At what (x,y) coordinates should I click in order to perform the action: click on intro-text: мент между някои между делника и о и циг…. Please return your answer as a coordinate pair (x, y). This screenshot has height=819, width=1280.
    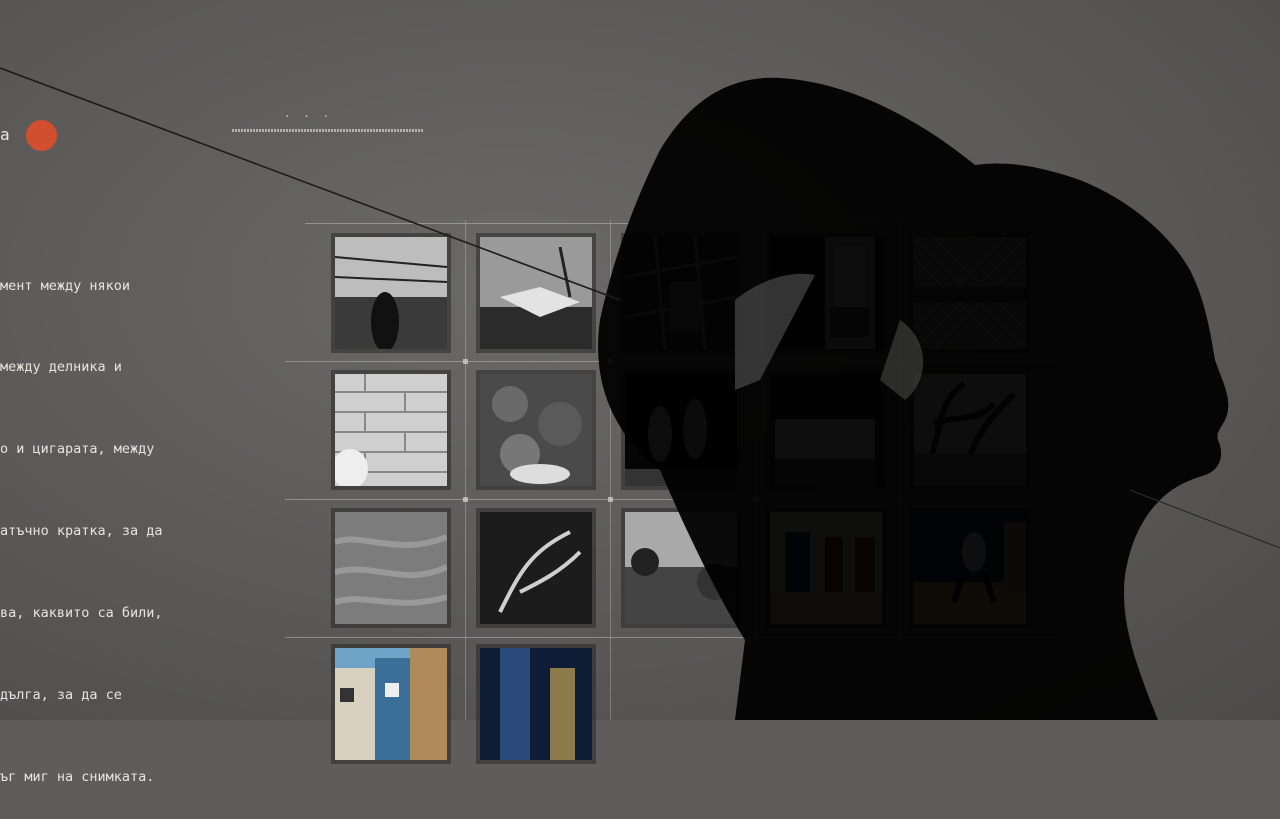
    Looking at the image, I should click on (130, 518).